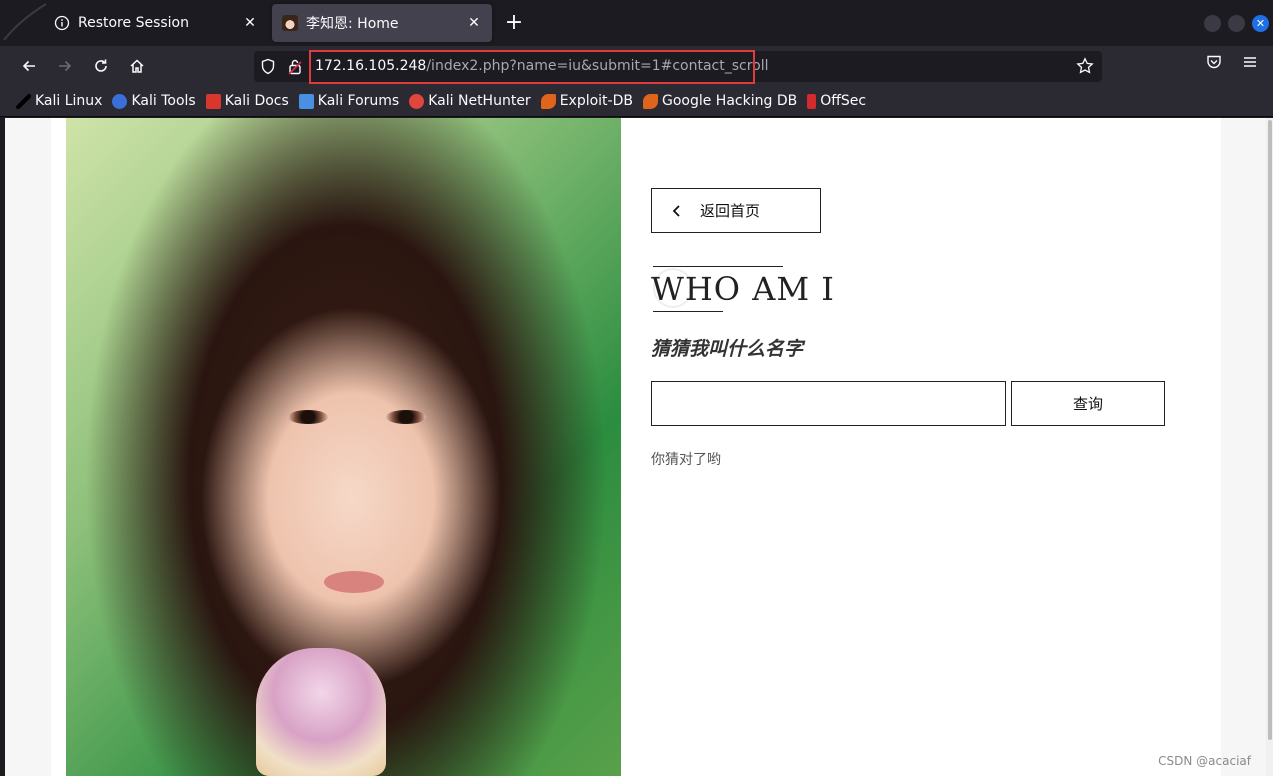 Image resolution: width=1273 pixels, height=776 pixels. Describe the element at coordinates (133, 23) in the screenshot. I see `tab-title: Restore Session` at that location.